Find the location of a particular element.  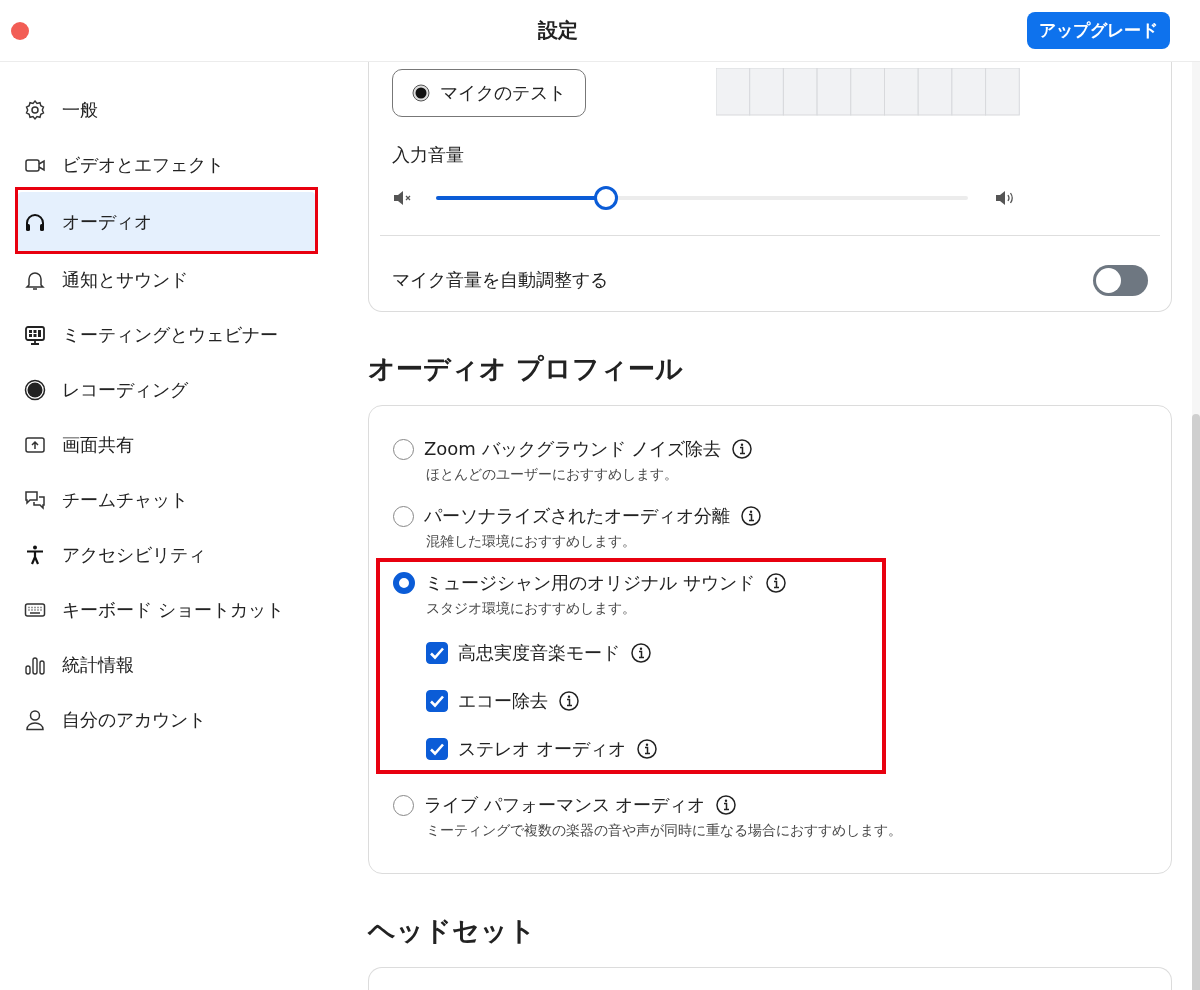

accessibility-icon is located at coordinates (35, 554).